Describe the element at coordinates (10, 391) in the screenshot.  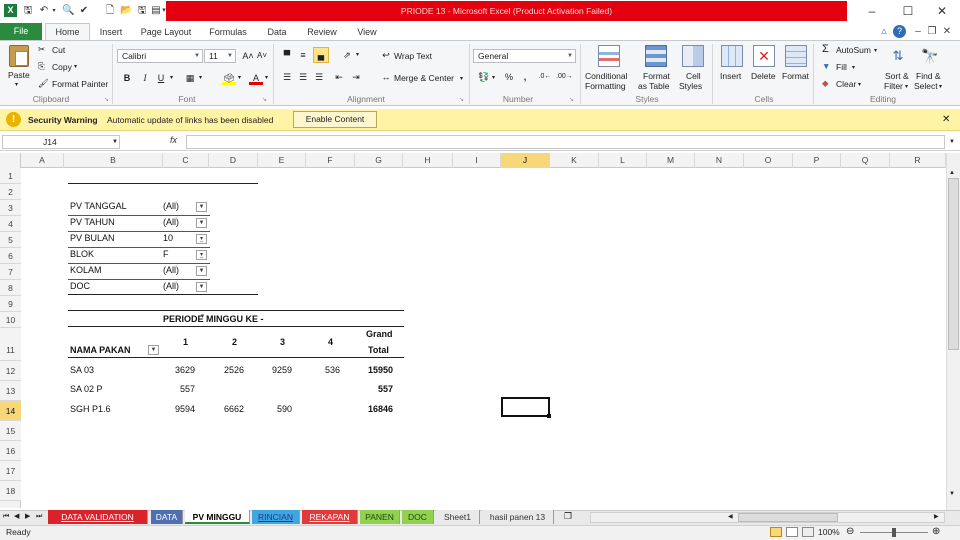
I see `row-header: 13` at that location.